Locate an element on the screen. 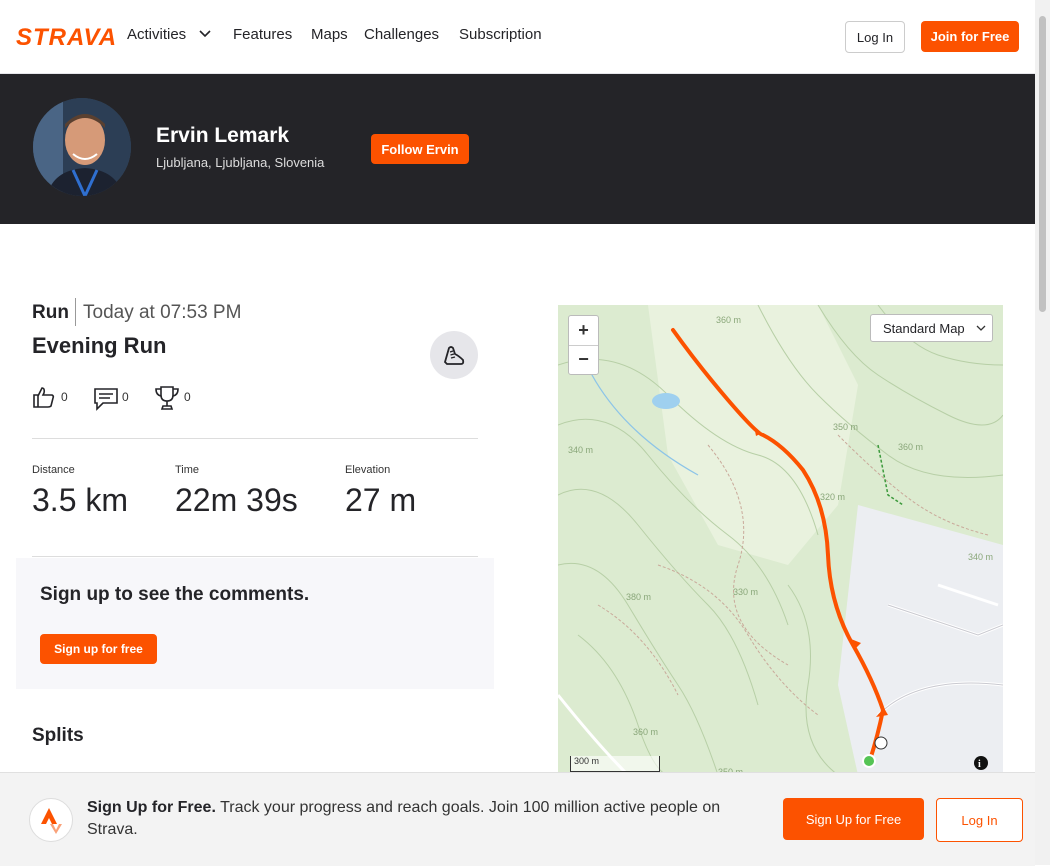  comment-icon is located at coordinates (106, 399).